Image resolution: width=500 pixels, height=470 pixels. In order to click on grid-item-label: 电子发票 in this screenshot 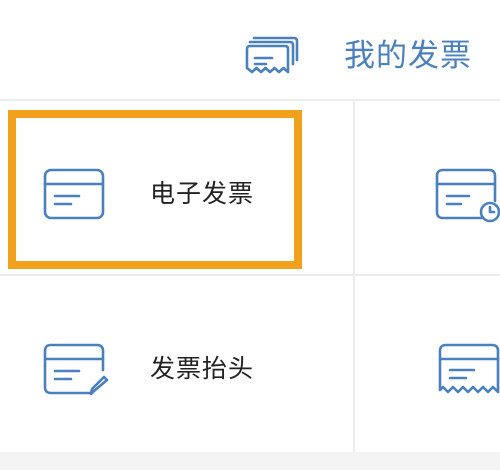, I will do `click(202, 193)`.